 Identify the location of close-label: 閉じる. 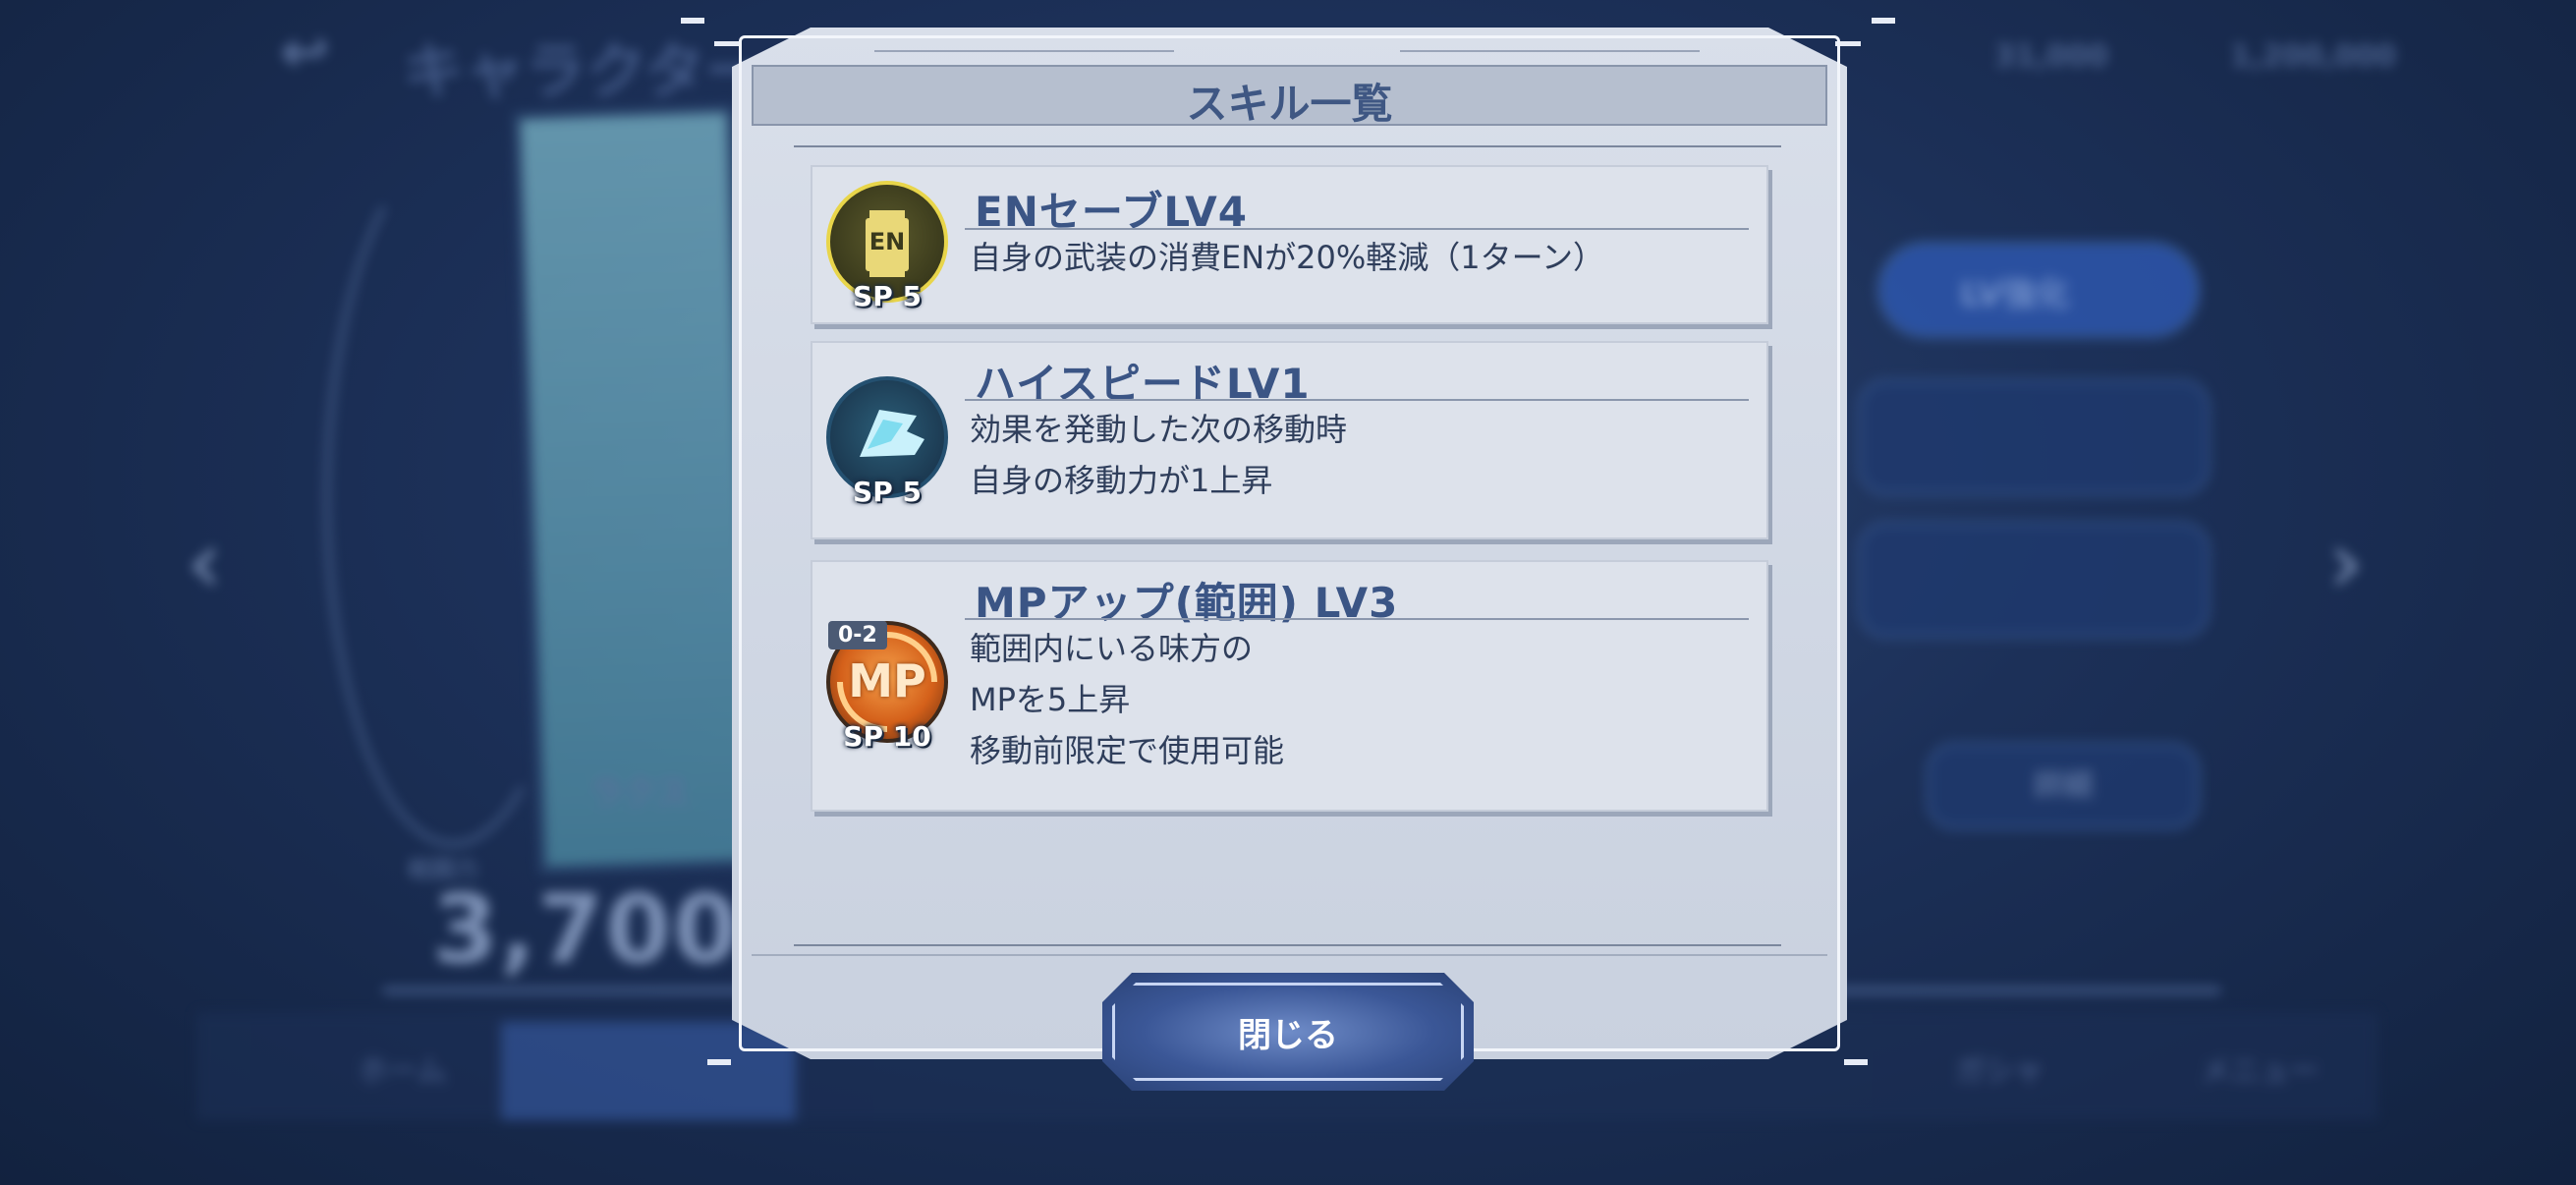
(1288, 1035).